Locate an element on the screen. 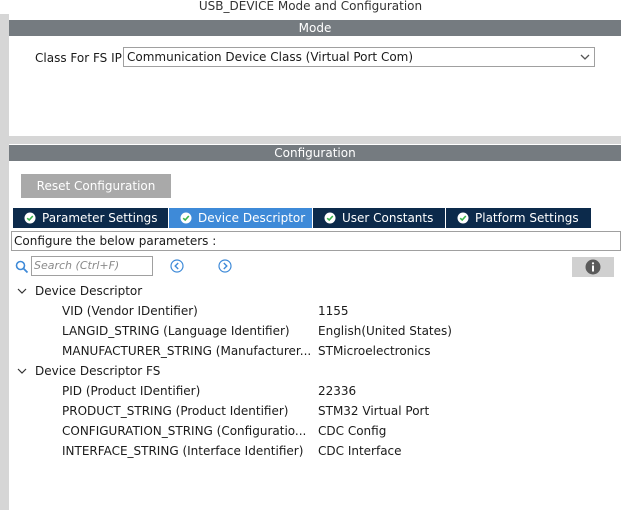 Image resolution: width=621 pixels, height=510 pixels. param-value: STM32 Virtual Port is located at coordinates (373, 411).